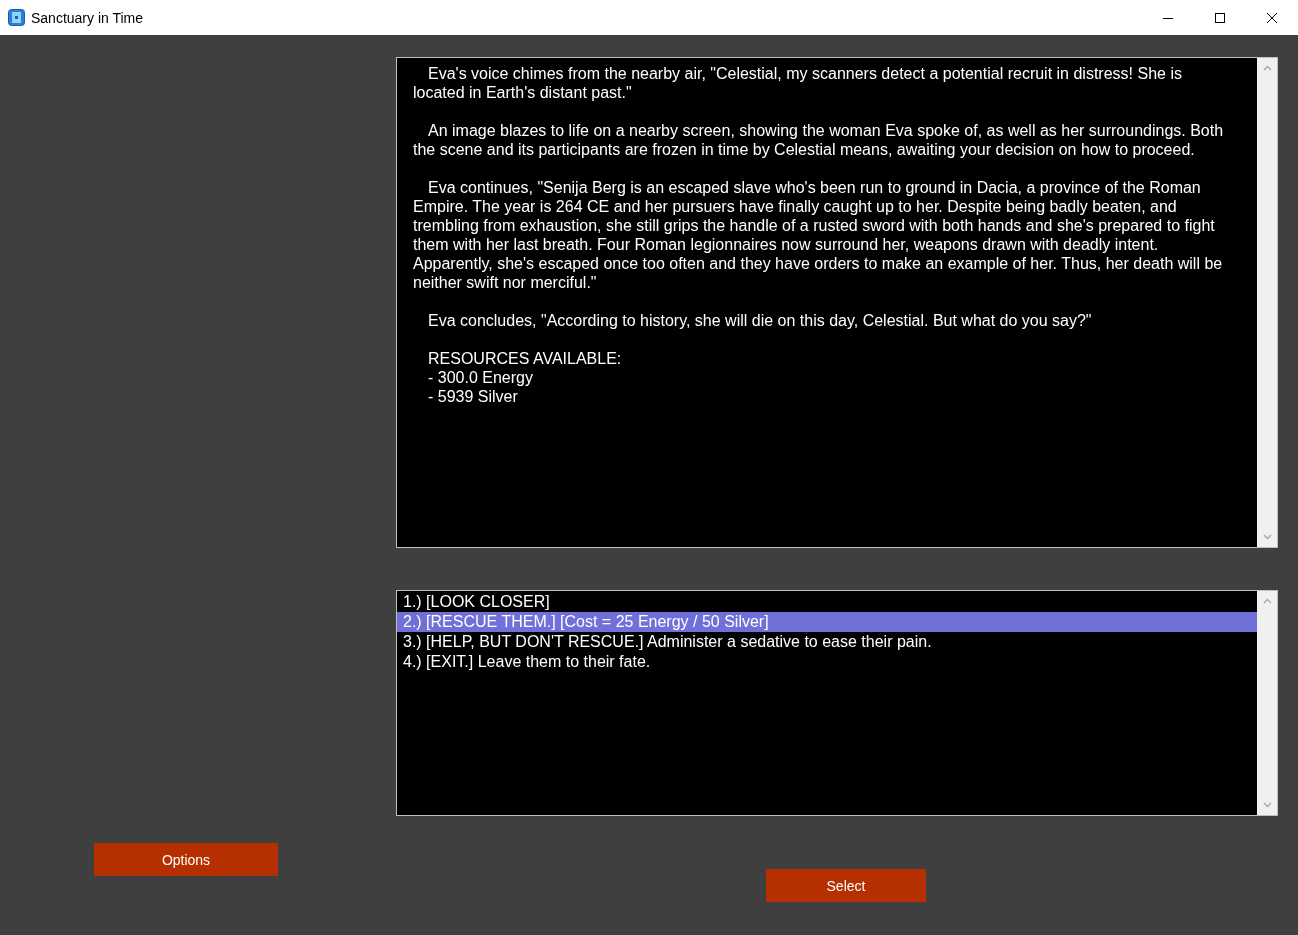 Image resolution: width=1298 pixels, height=935 pixels. I want to click on maximize-icon, so click(1220, 17).